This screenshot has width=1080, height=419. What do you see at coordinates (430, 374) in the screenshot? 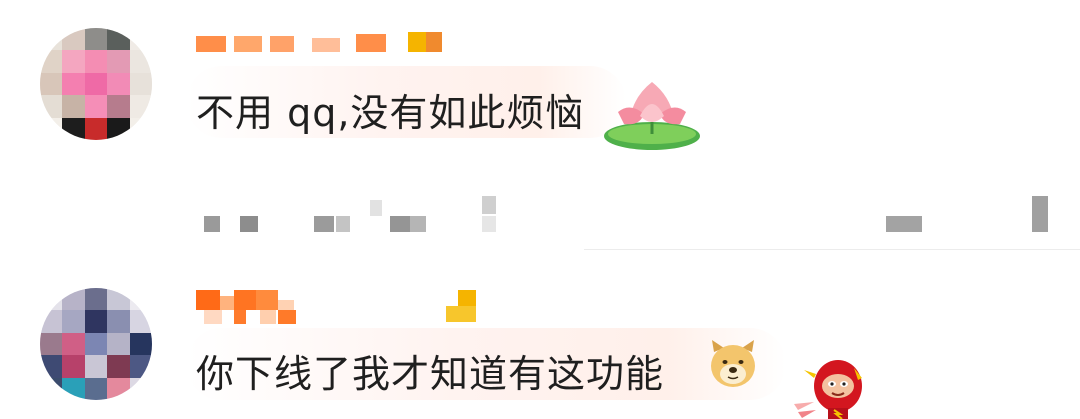
I see `comment-text: 你下线了我才知道有这功能` at bounding box center [430, 374].